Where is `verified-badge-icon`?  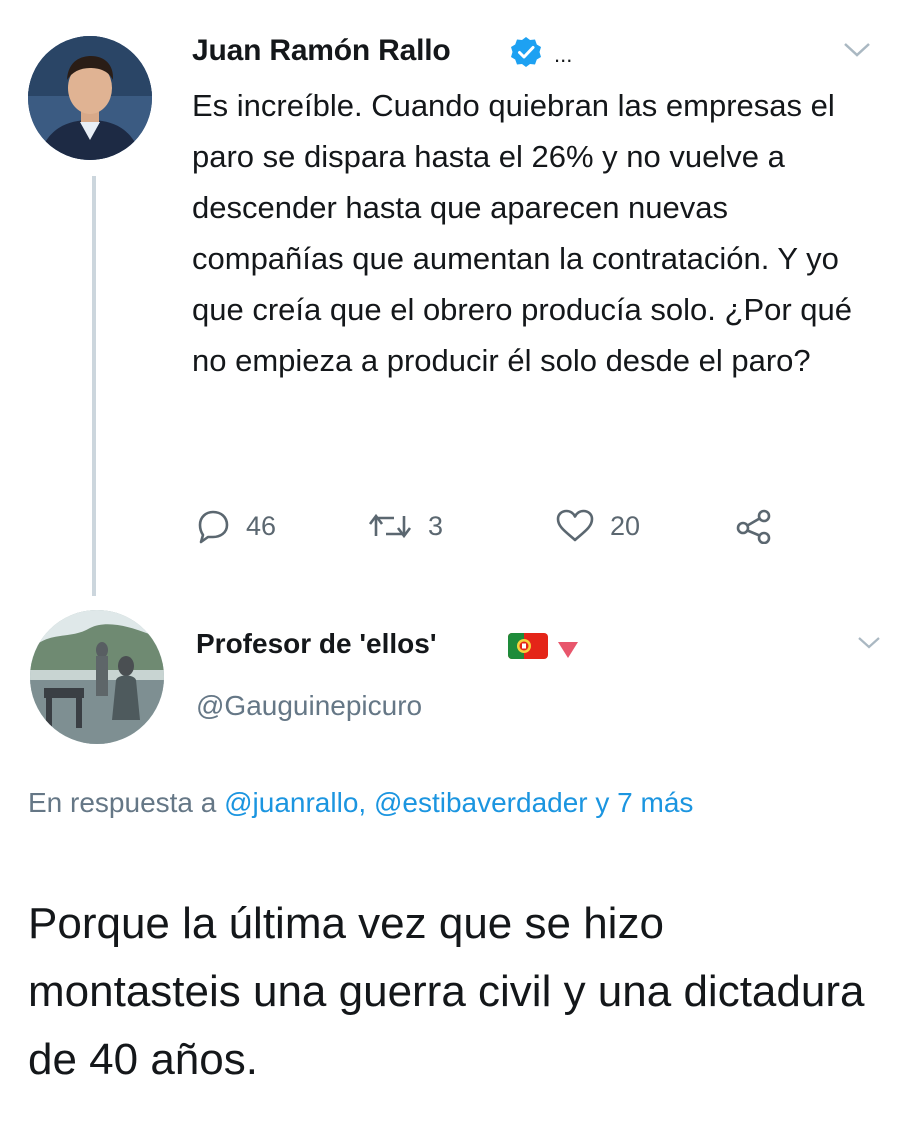 verified-badge-icon is located at coordinates (526, 52).